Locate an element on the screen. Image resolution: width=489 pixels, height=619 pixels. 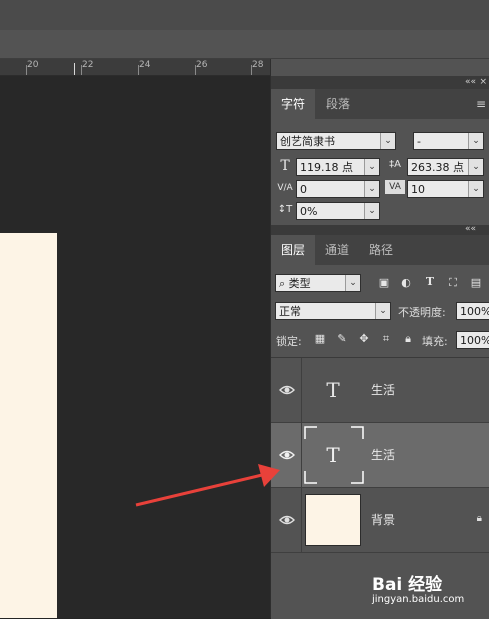
leading-icon: ‡A is located at coordinates (395, 164).